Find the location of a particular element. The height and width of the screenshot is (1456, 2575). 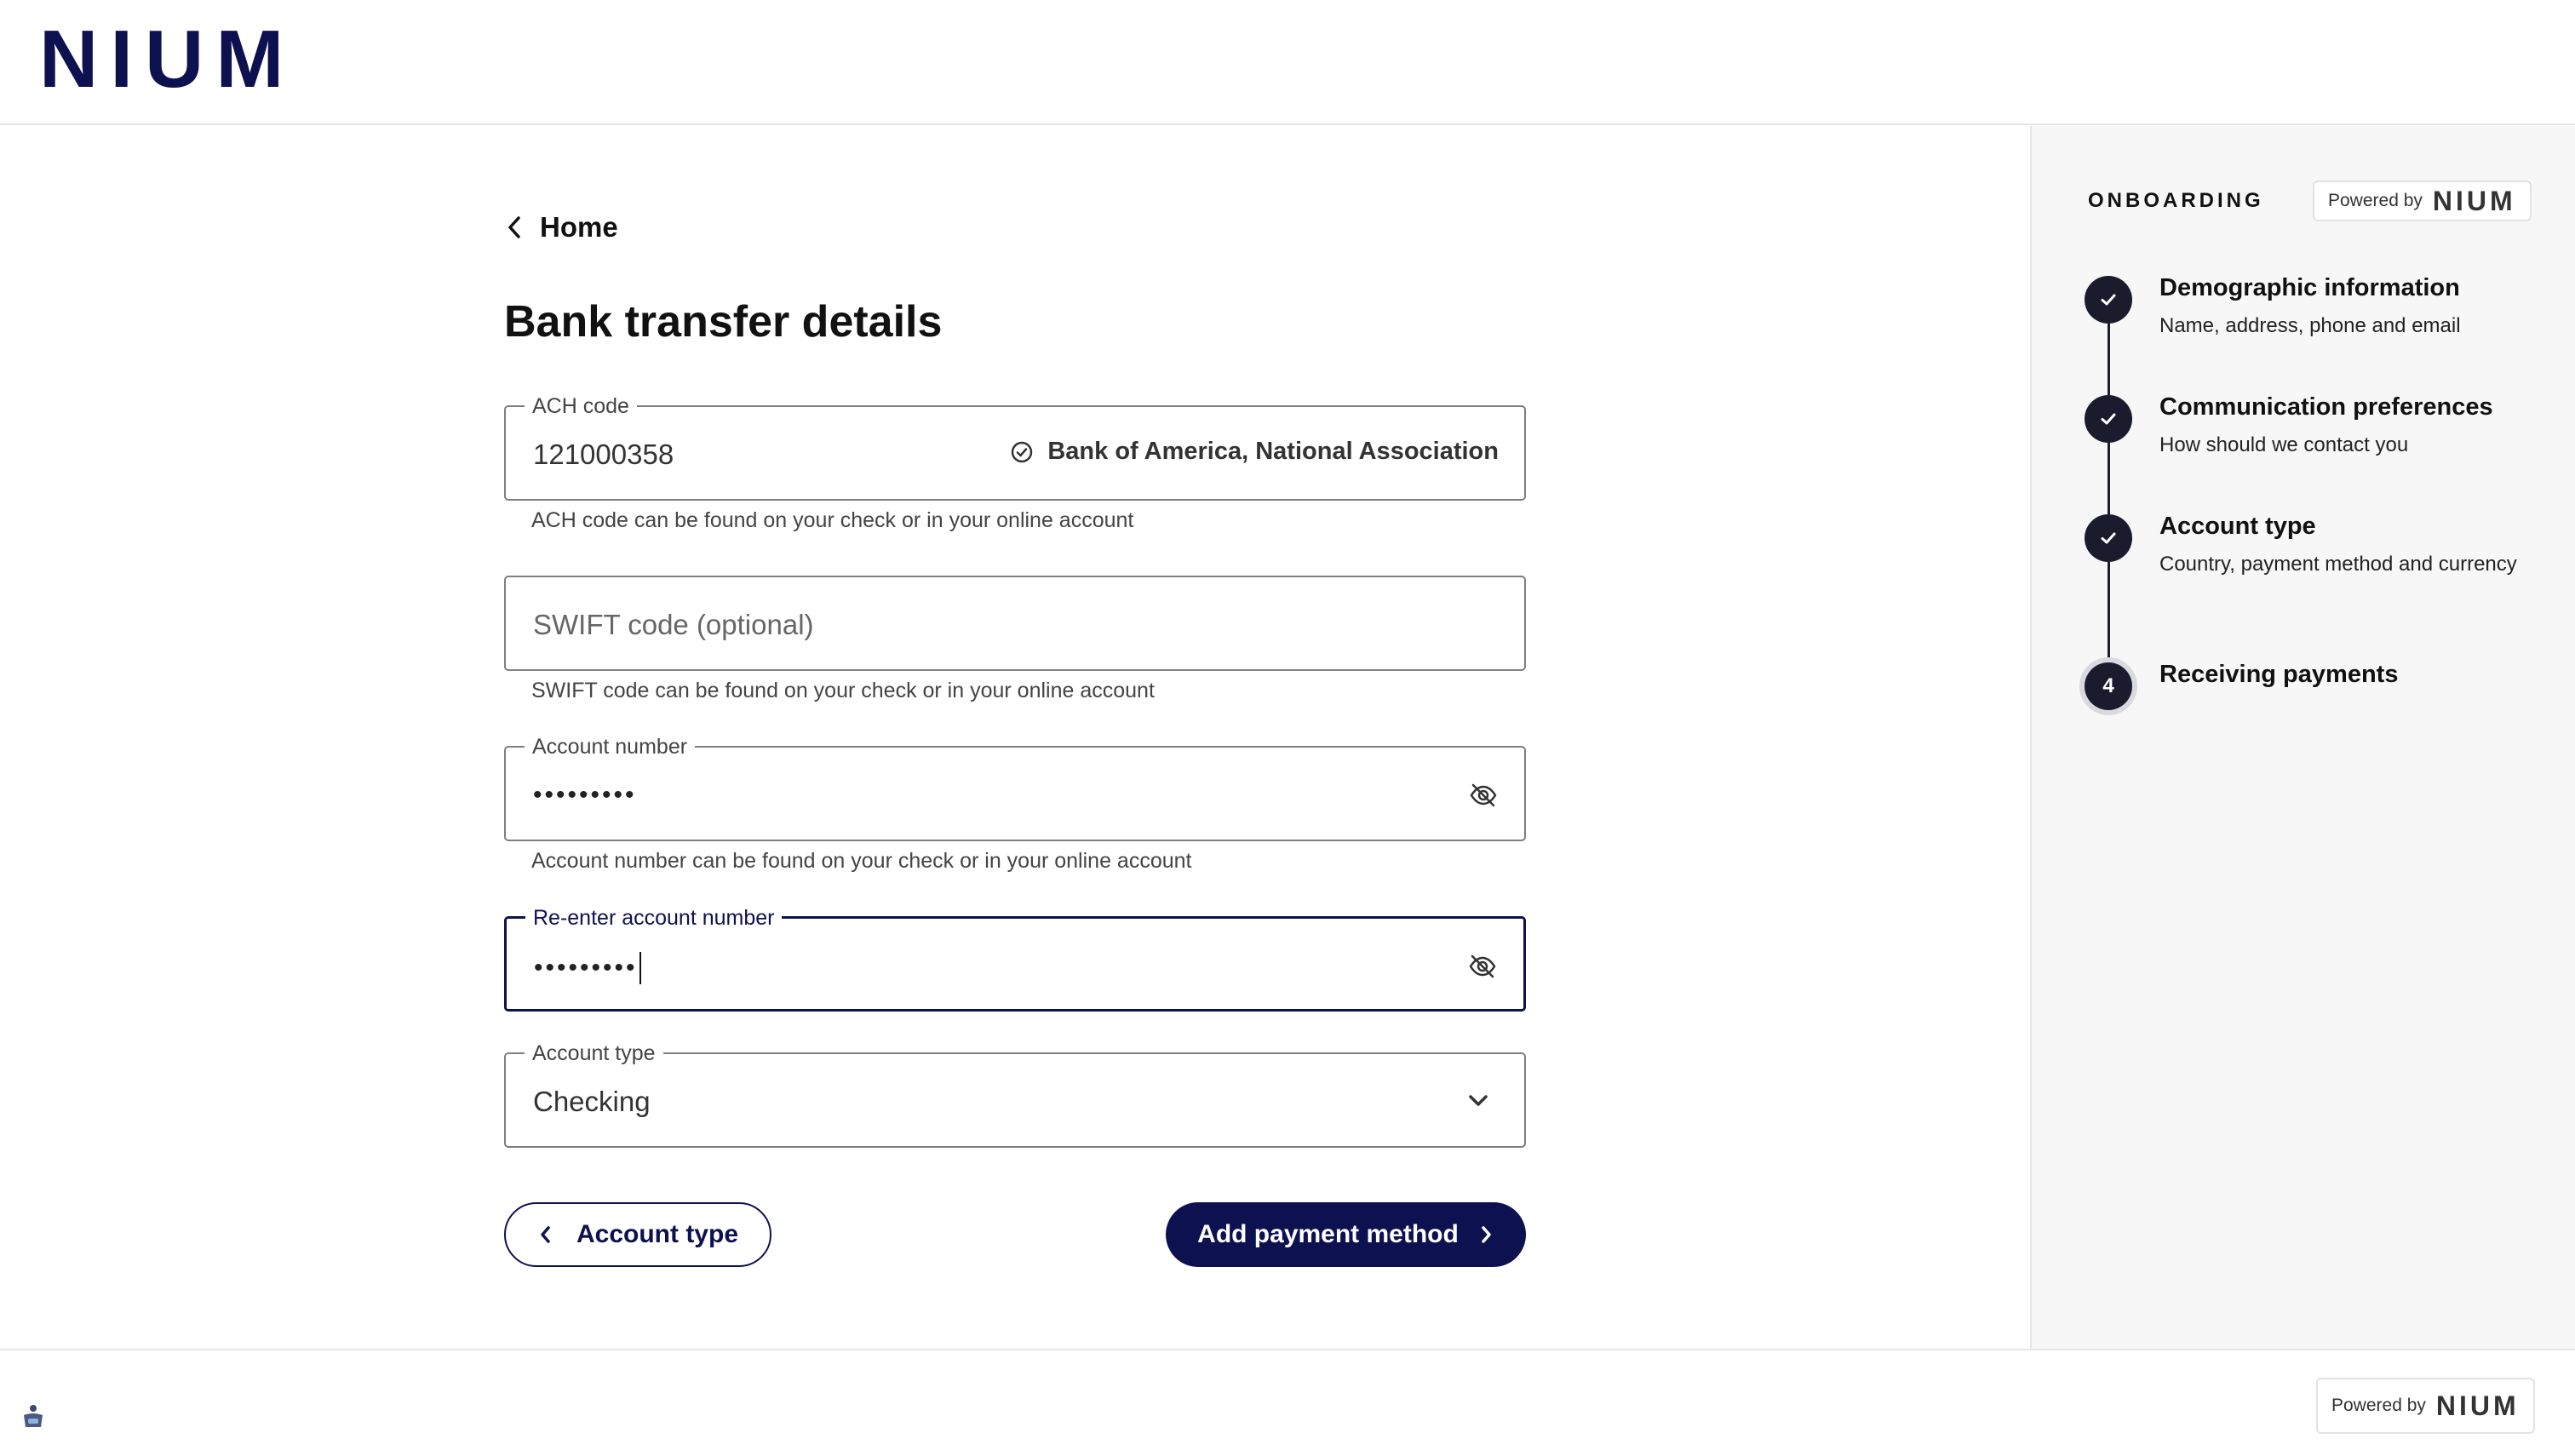

page-title: Bank transfer details is located at coordinates (723, 322).